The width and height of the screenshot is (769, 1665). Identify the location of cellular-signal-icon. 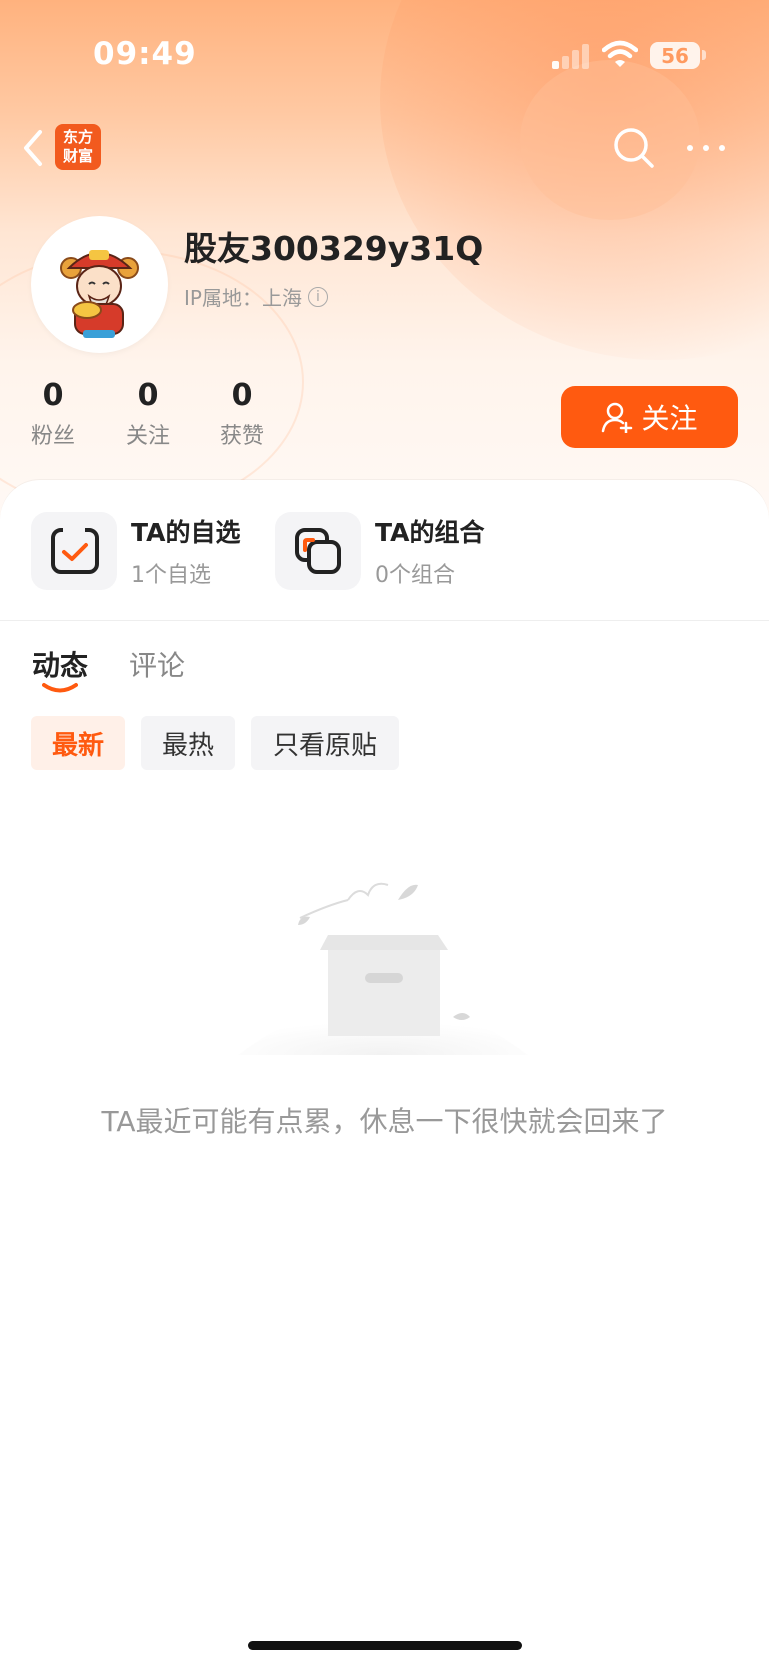
(571, 56).